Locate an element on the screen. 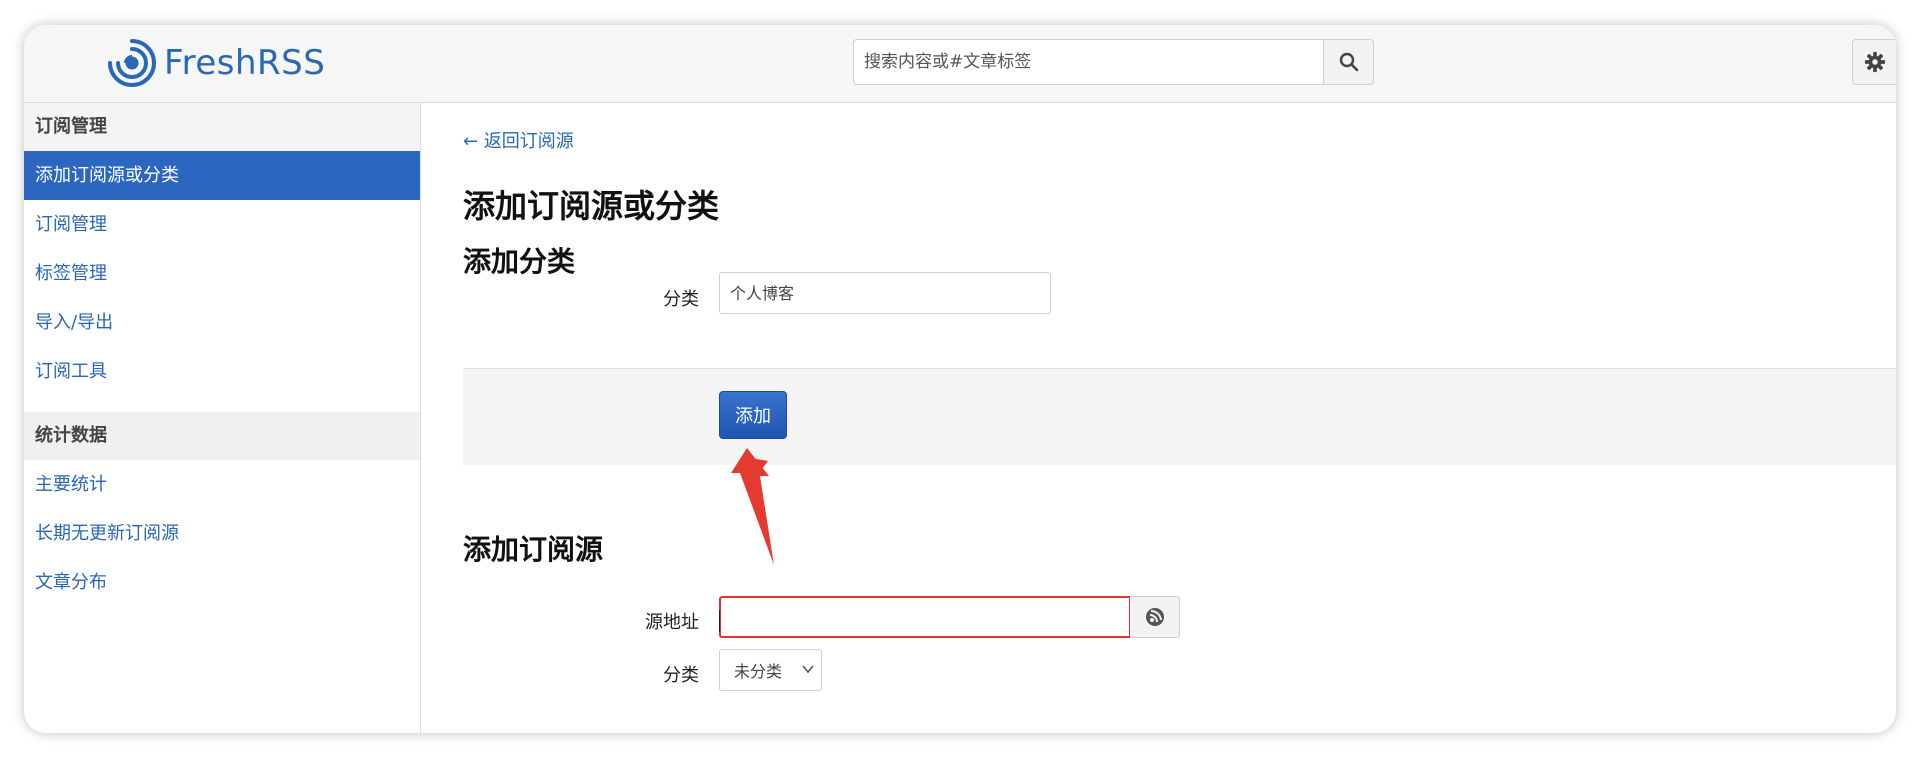  sidebar-item-import-export: 导入/导出 is located at coordinates (222, 322).